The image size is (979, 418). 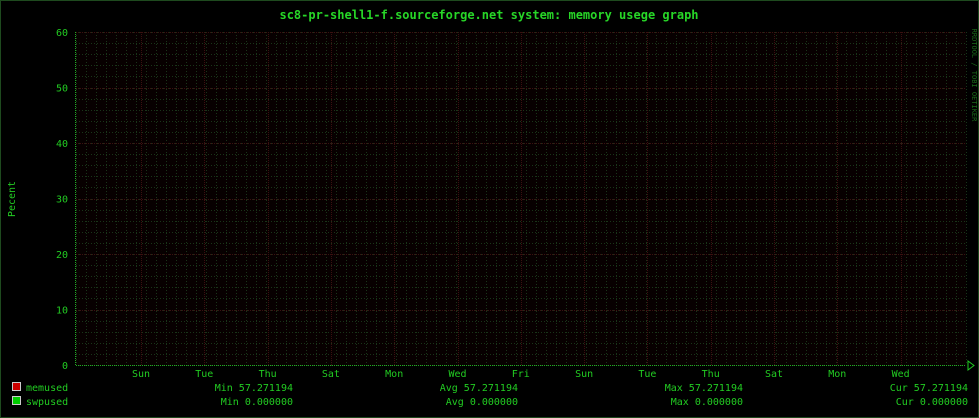 What do you see at coordinates (47, 388) in the screenshot?
I see `legend-label-memused: memused` at bounding box center [47, 388].